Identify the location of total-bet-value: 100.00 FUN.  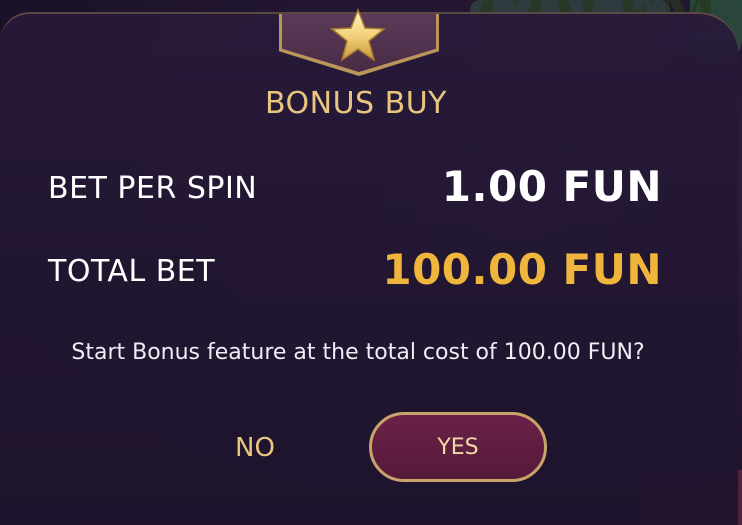
(522, 269).